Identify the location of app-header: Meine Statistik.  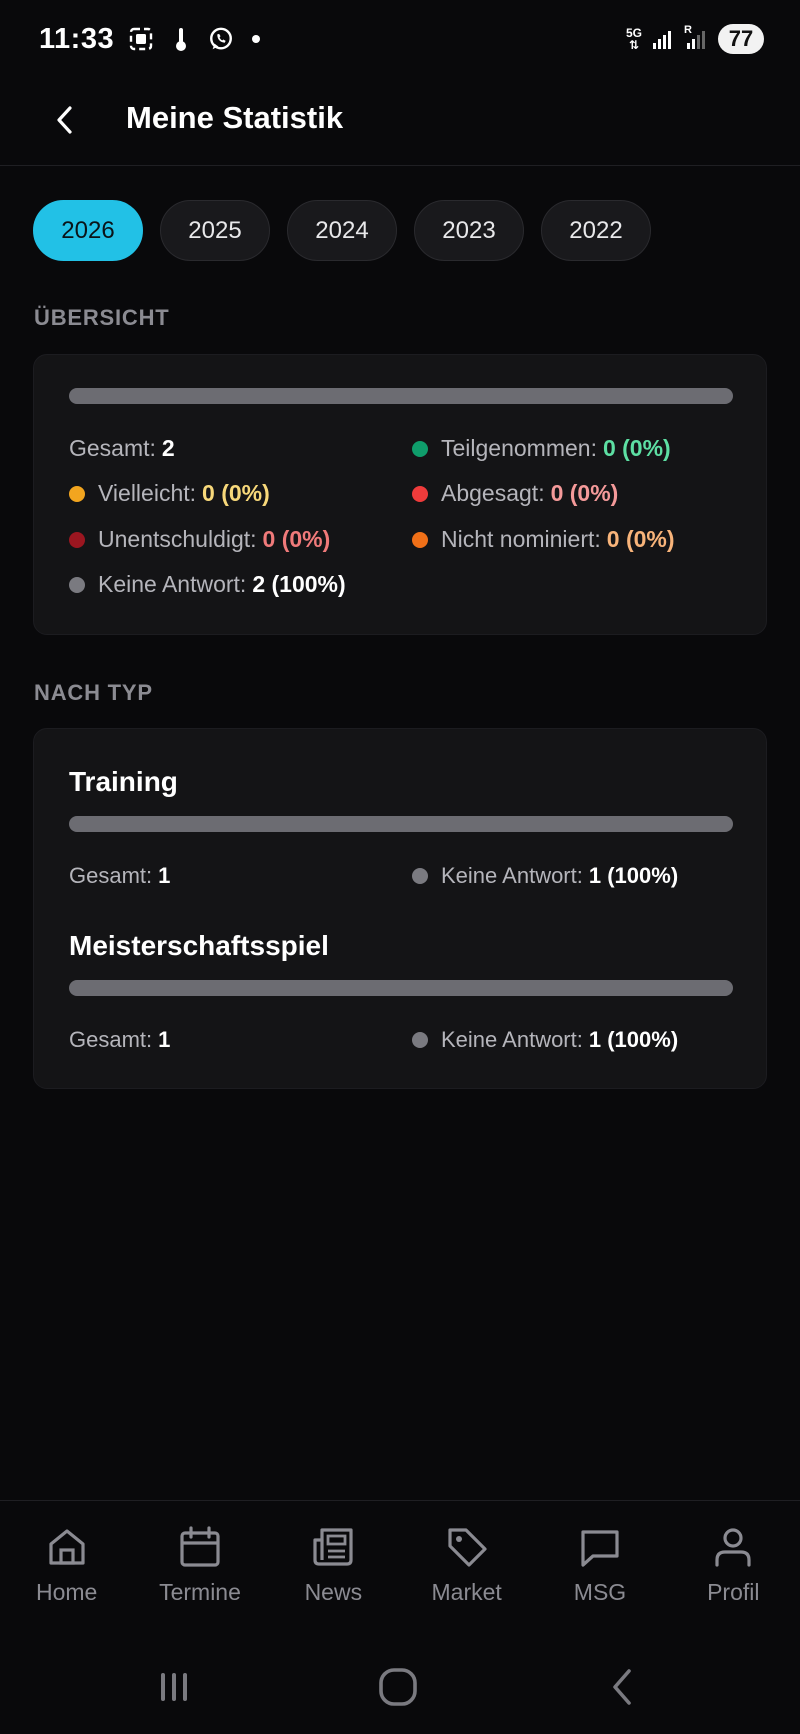
(400, 122).